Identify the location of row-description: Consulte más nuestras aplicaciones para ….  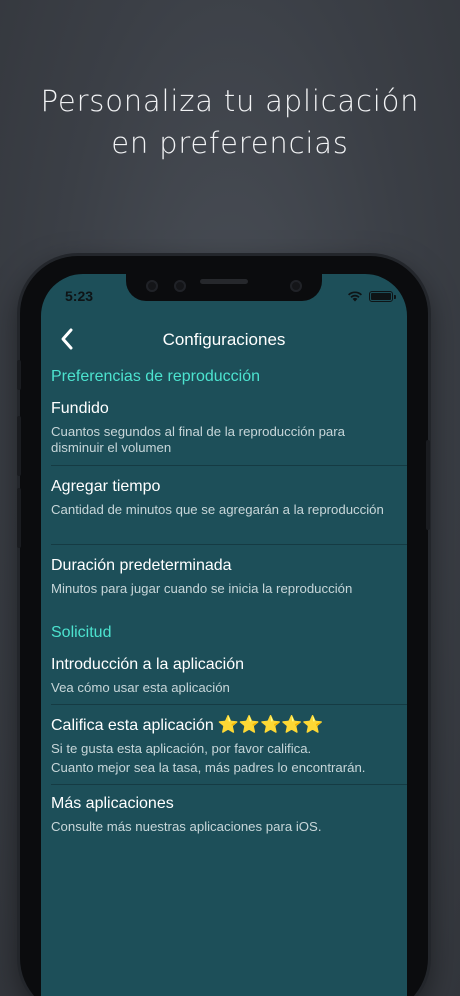
(186, 826).